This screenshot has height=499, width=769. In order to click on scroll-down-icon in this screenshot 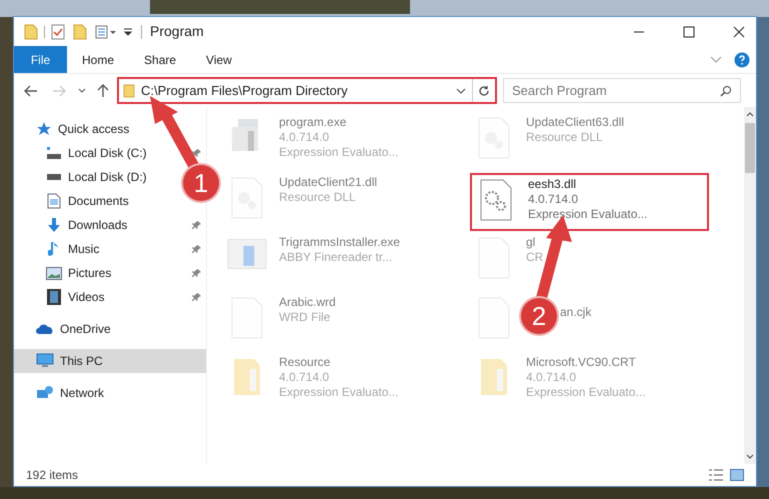, I will do `click(750, 457)`.